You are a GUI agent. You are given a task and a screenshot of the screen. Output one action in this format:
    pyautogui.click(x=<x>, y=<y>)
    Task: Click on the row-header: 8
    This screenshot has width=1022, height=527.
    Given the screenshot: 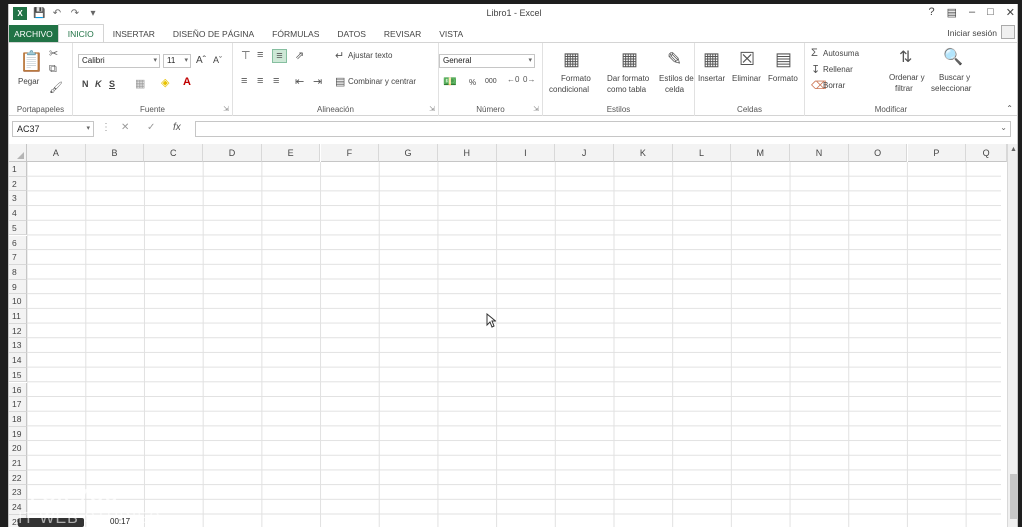 What is the action you would take?
    pyautogui.click(x=18, y=272)
    